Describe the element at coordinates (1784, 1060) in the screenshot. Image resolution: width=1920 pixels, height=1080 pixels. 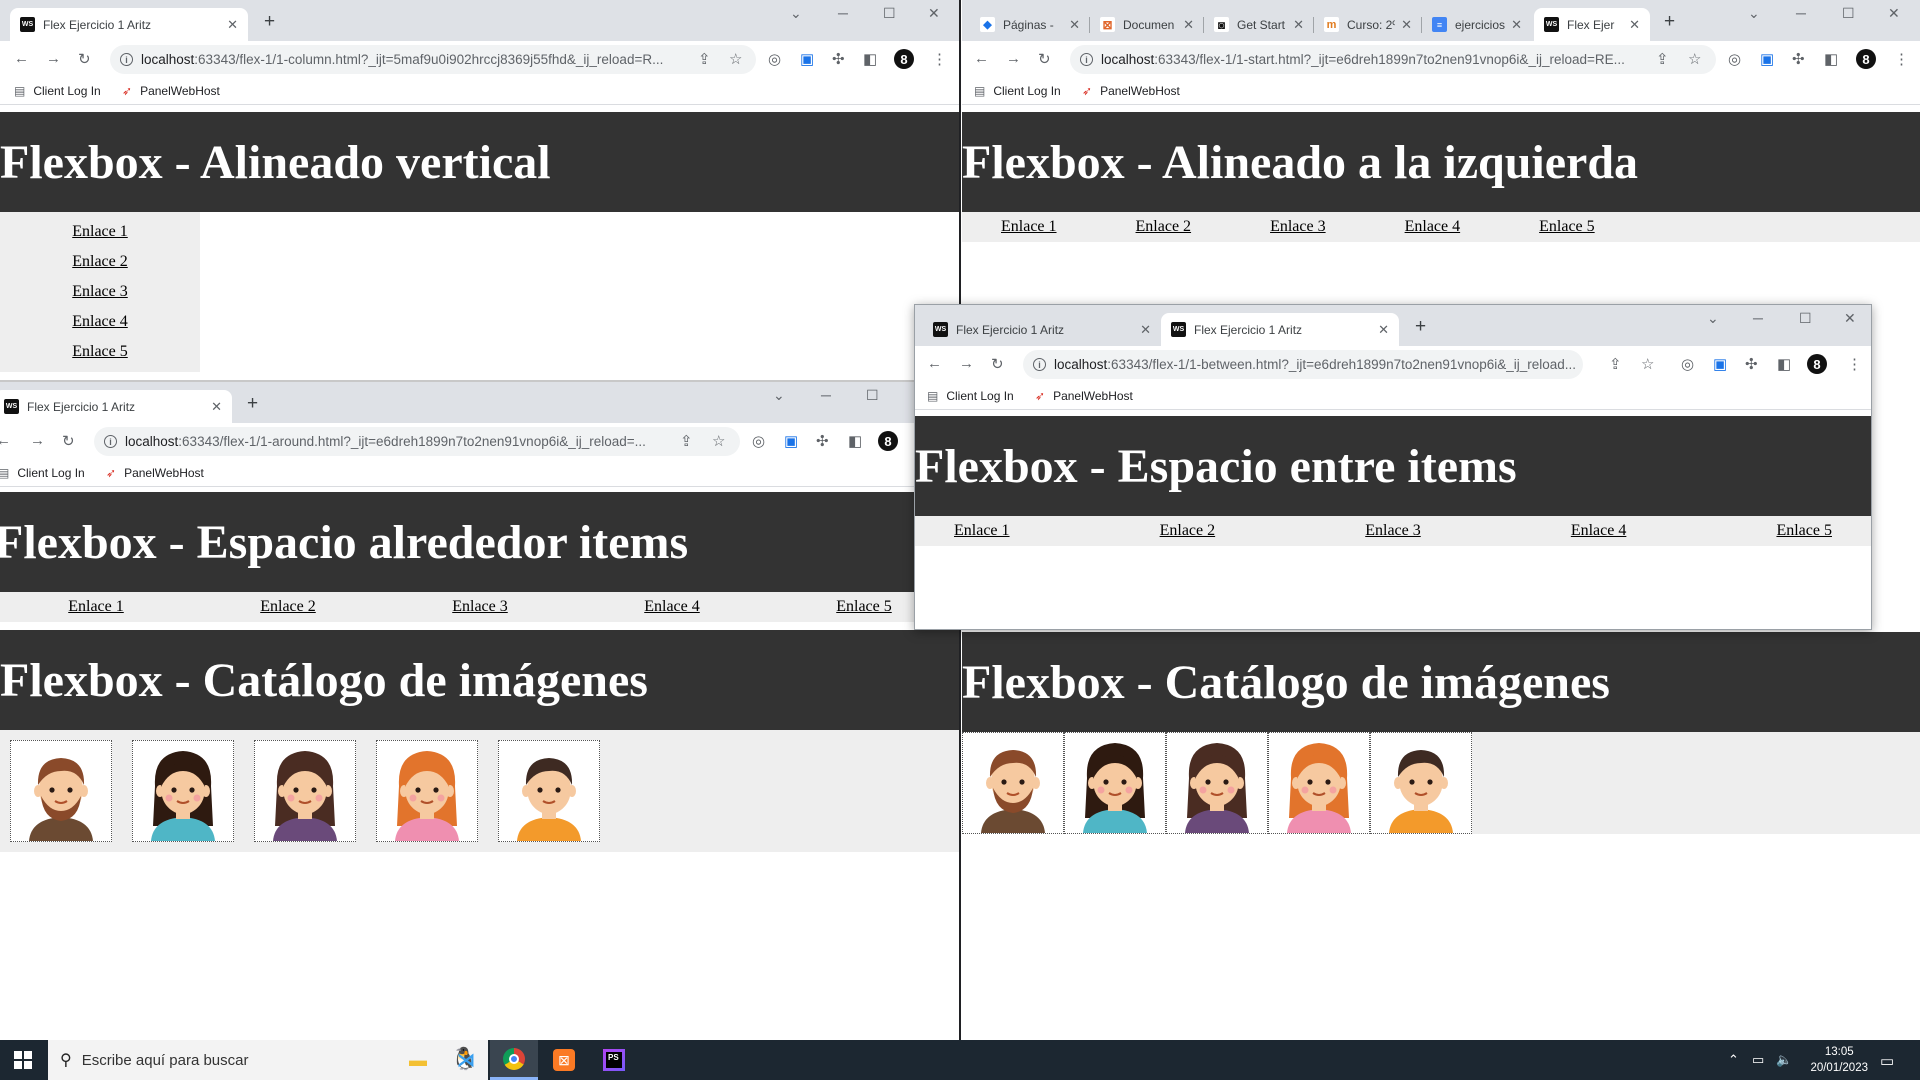
I see `volume-muted-icon: 🔈` at that location.